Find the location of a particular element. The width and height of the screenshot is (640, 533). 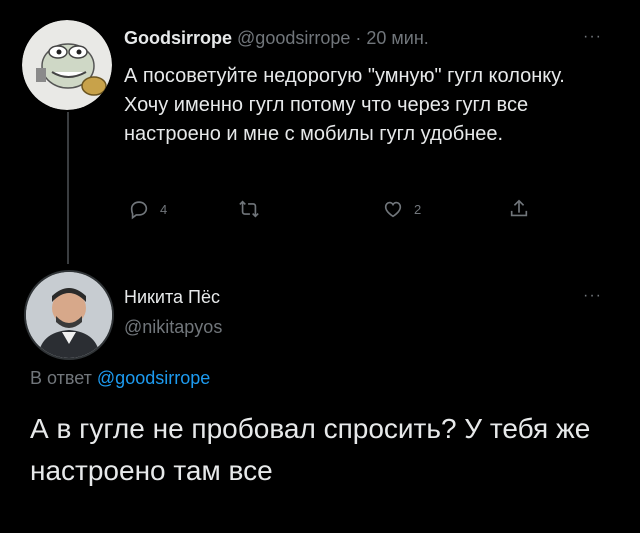

reply-to-prefix: В ответ is located at coordinates (61, 378).